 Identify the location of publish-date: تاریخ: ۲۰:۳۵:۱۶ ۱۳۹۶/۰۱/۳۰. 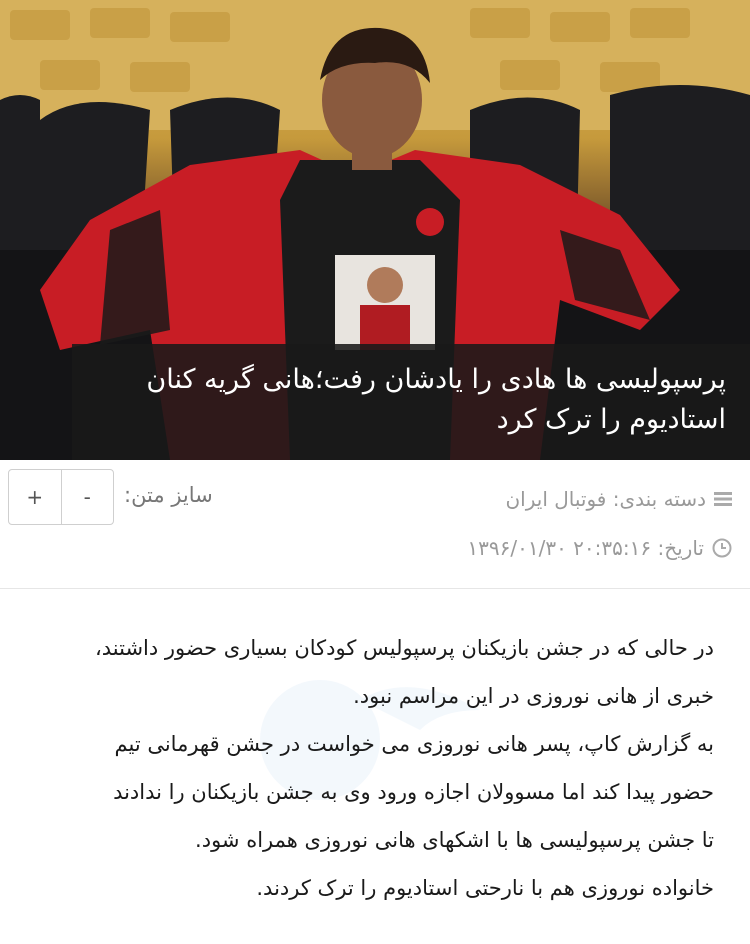
(585, 548).